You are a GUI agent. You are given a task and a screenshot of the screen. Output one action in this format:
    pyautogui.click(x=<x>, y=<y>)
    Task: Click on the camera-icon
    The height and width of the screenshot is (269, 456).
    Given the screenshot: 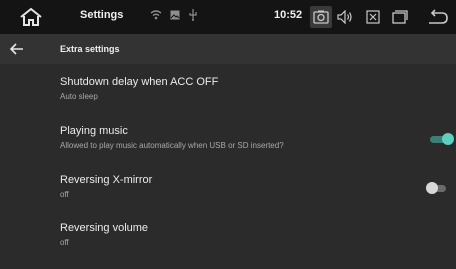 What is the action you would take?
    pyautogui.click(x=321, y=17)
    